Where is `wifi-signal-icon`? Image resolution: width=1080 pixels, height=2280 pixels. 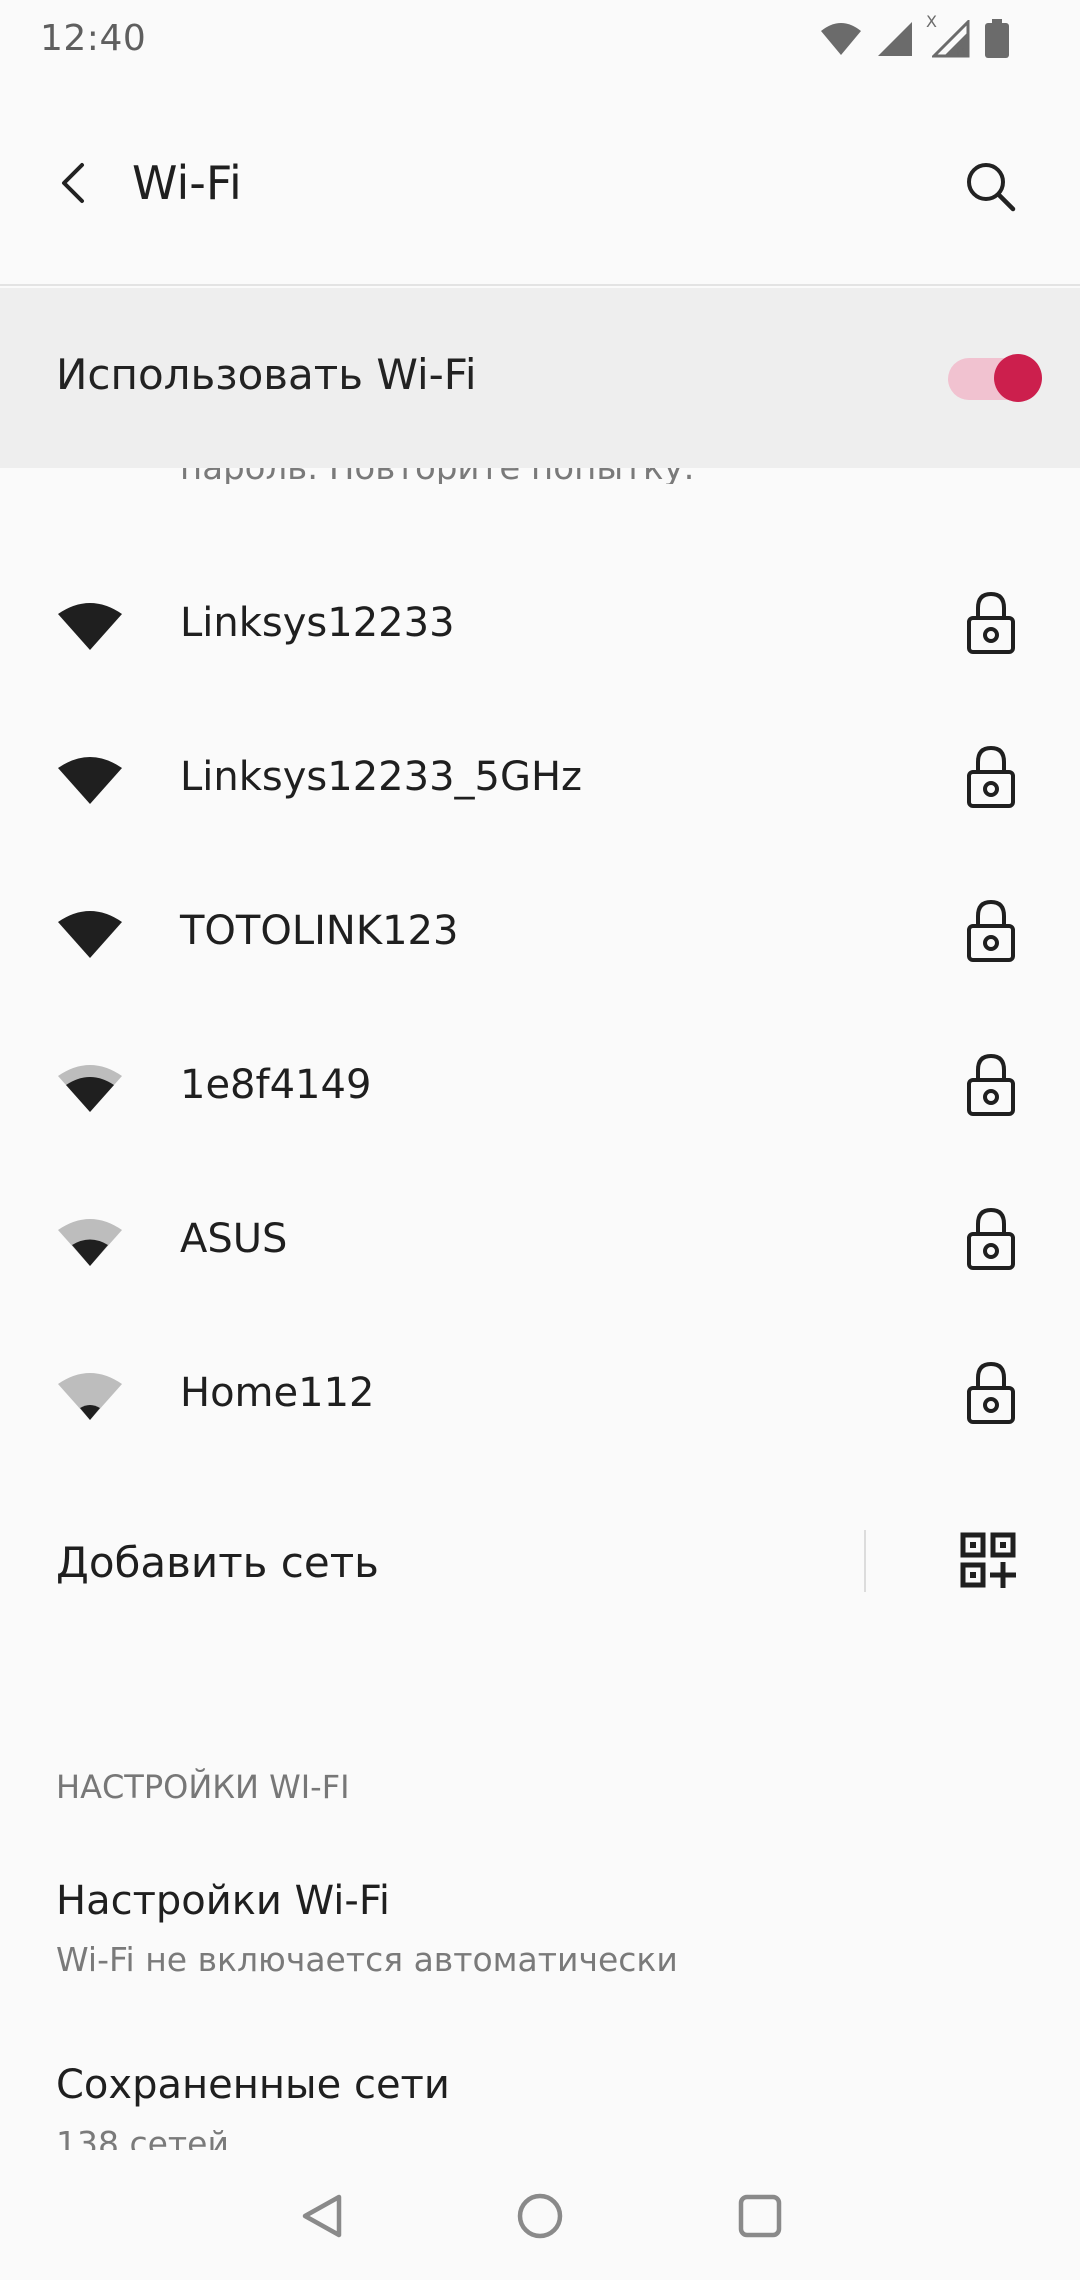
wifi-signal-icon is located at coordinates (841, 39).